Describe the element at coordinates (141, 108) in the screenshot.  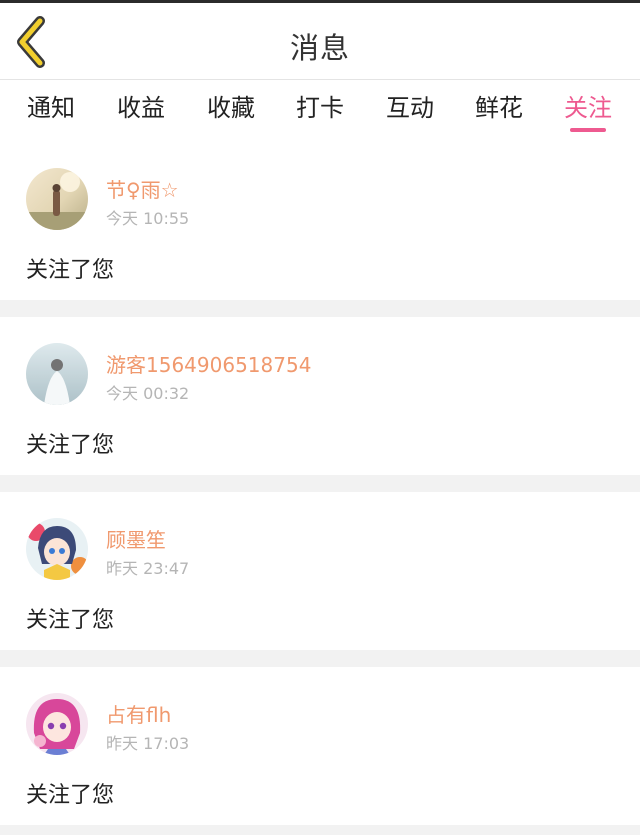
I see `tab-earnings: 收益` at that location.